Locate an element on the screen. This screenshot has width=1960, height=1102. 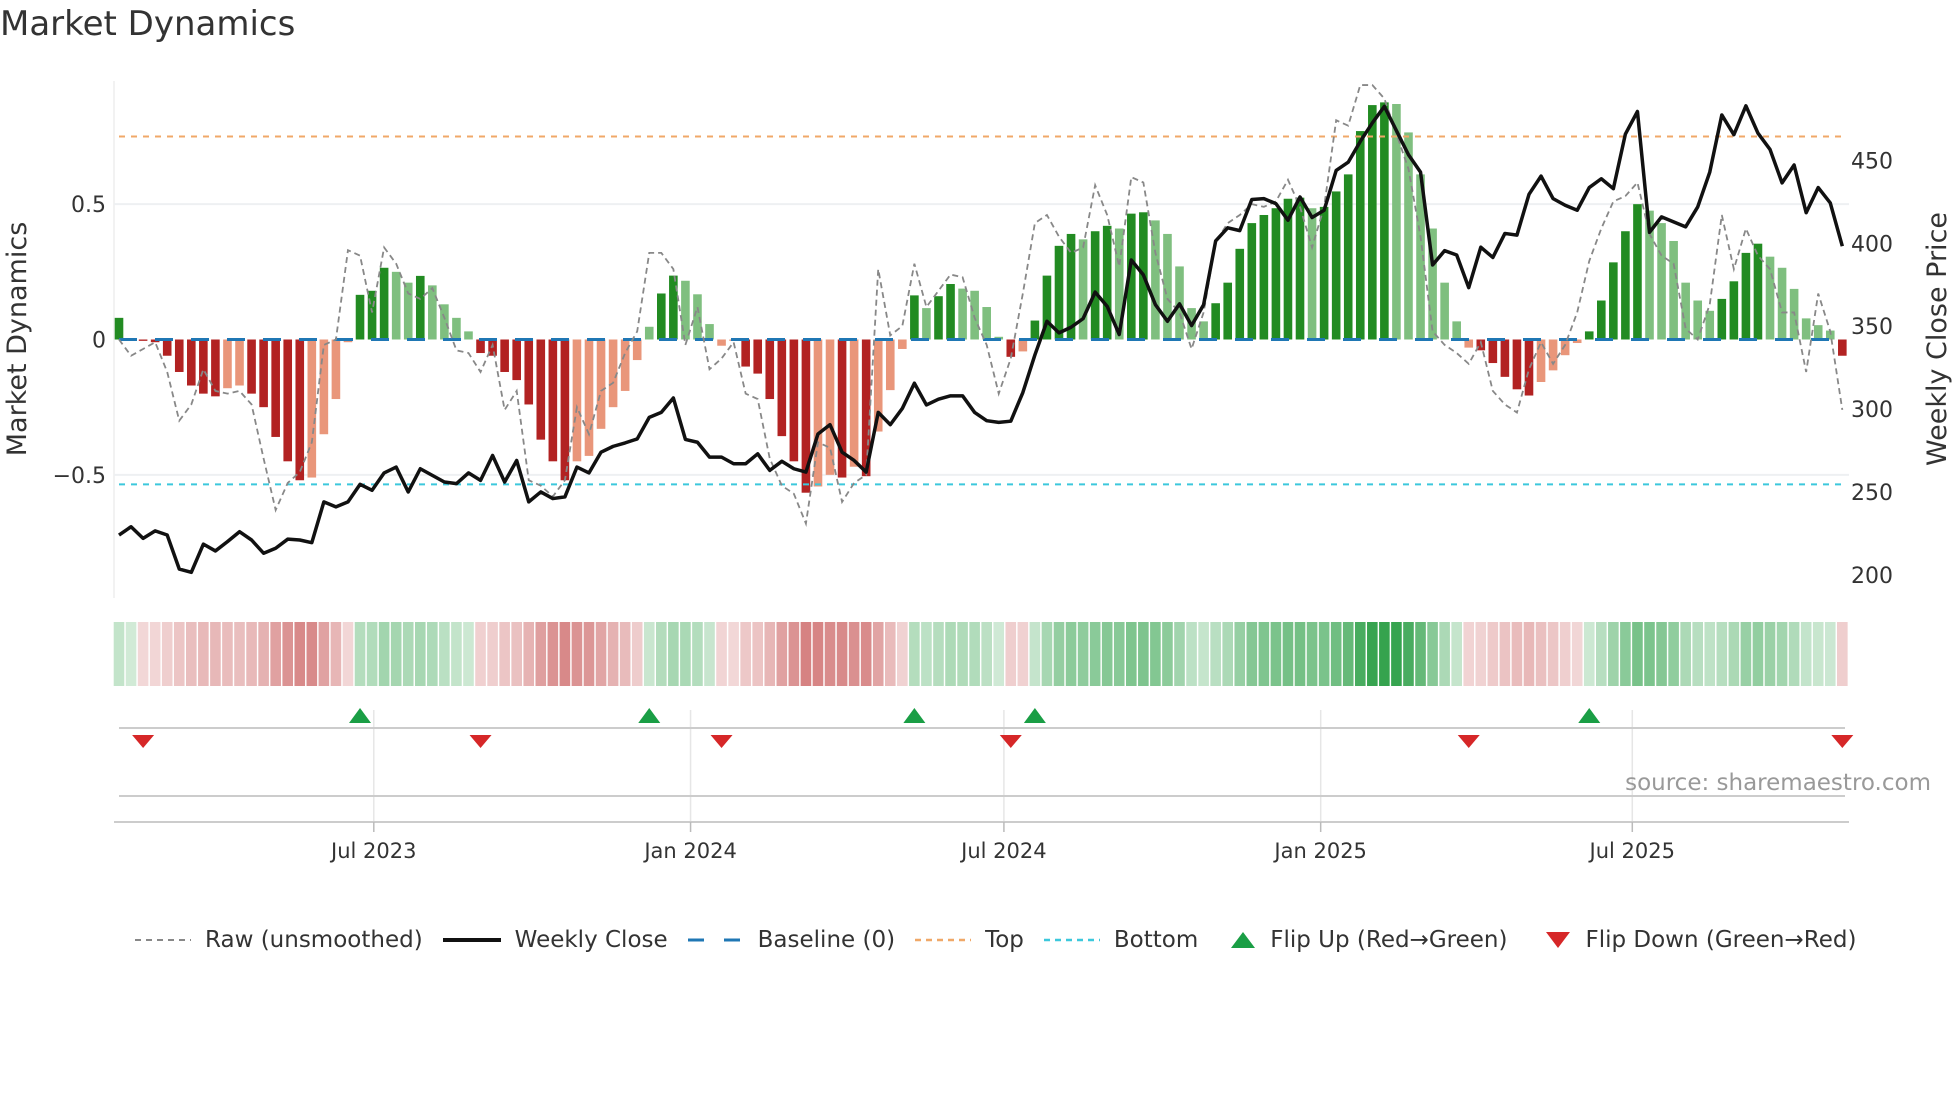
legend-flip-down-label: Flip Down (Green→Red) is located at coordinates (1721, 940).